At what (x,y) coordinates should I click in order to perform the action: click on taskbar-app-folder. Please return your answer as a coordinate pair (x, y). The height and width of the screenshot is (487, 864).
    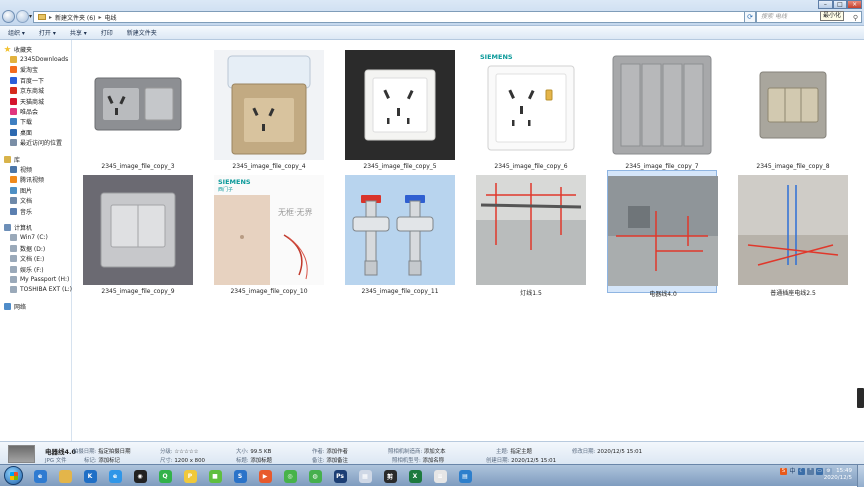
    Looking at the image, I should click on (65, 476).